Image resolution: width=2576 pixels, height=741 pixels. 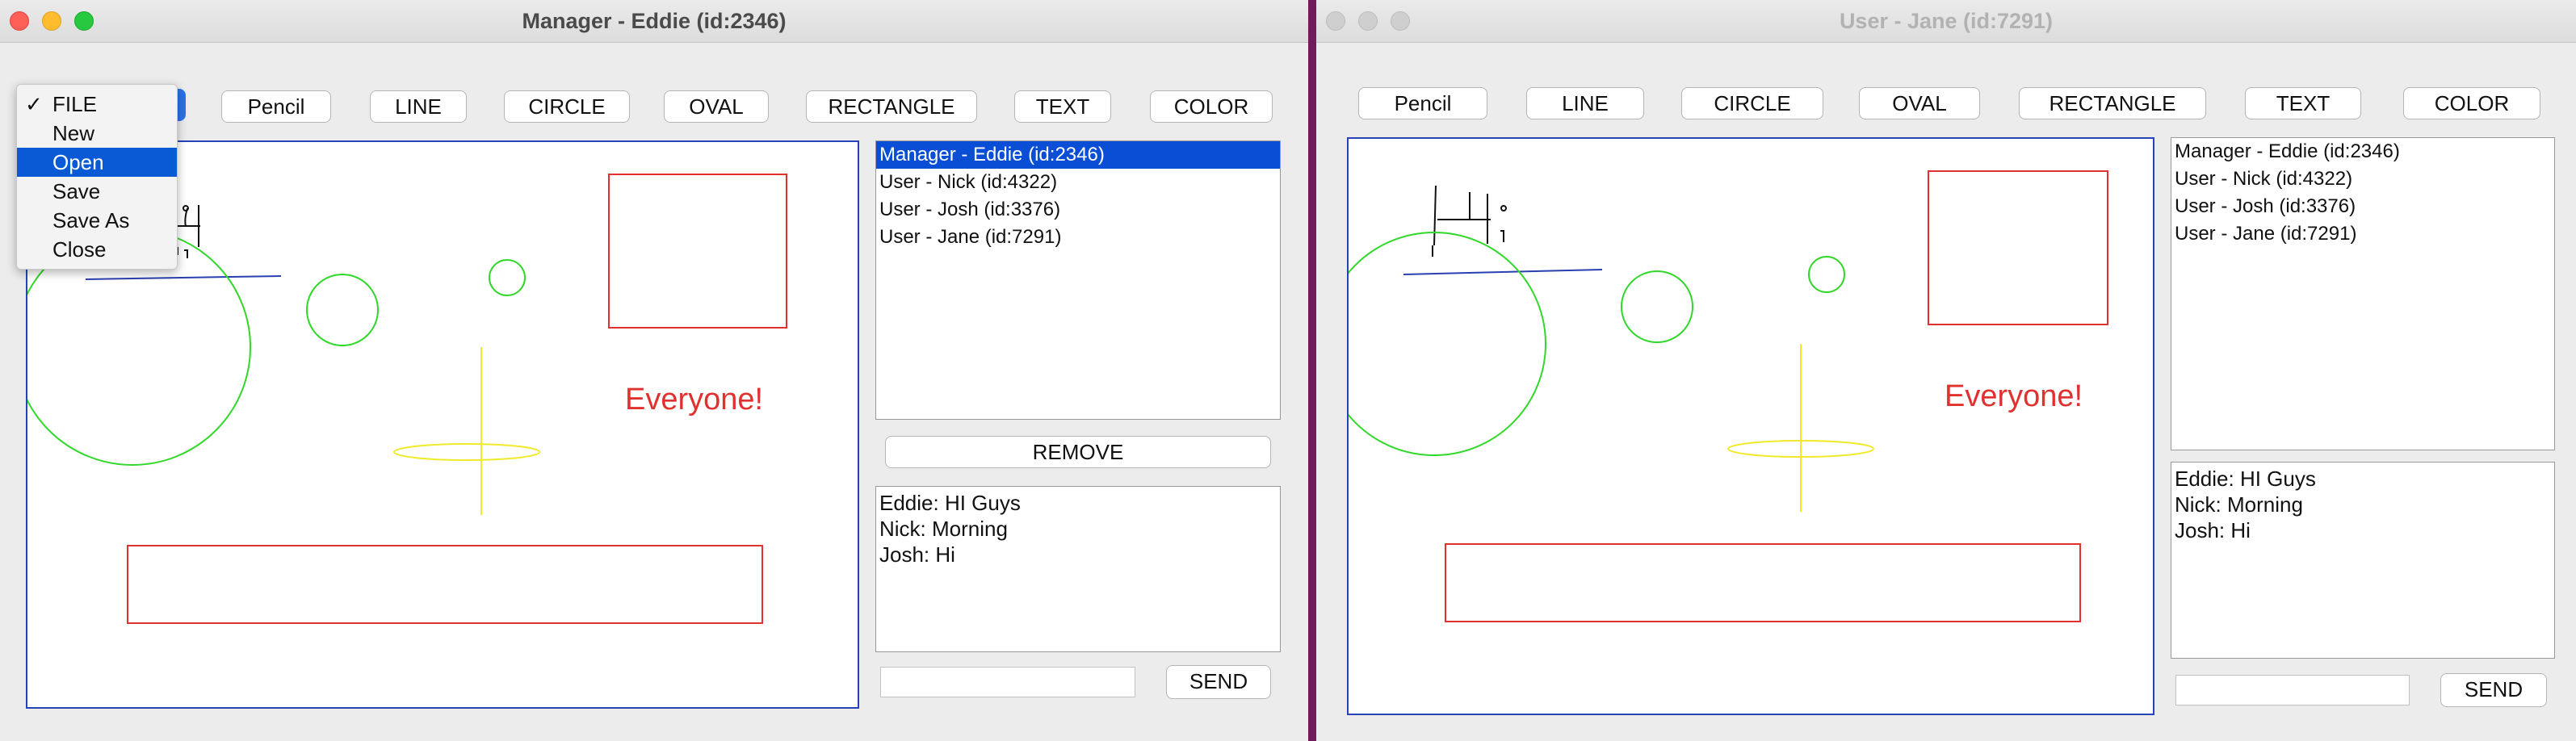 I want to click on menu-item-save-as: Save As, so click(x=97, y=220).